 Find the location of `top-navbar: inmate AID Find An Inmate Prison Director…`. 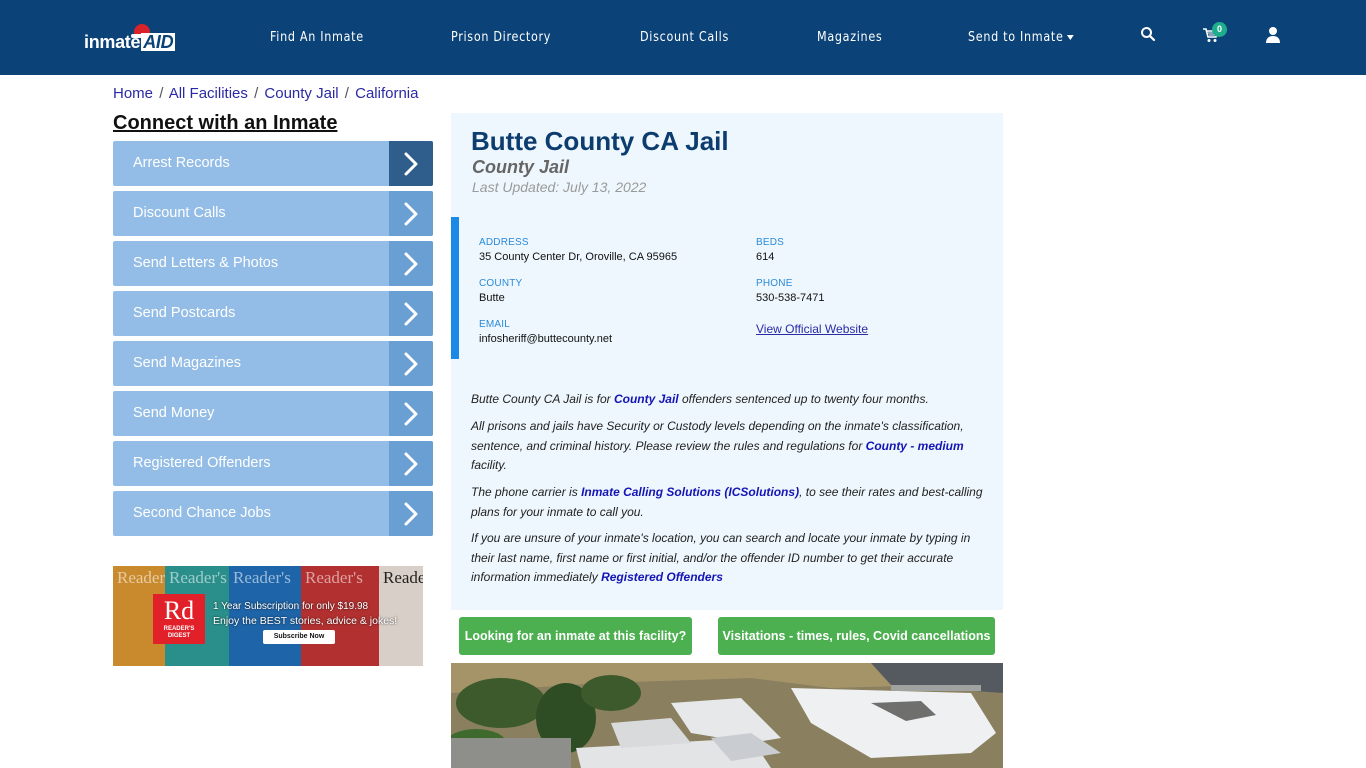

top-navbar: inmate AID Find An Inmate Prison Director… is located at coordinates (683, 37).